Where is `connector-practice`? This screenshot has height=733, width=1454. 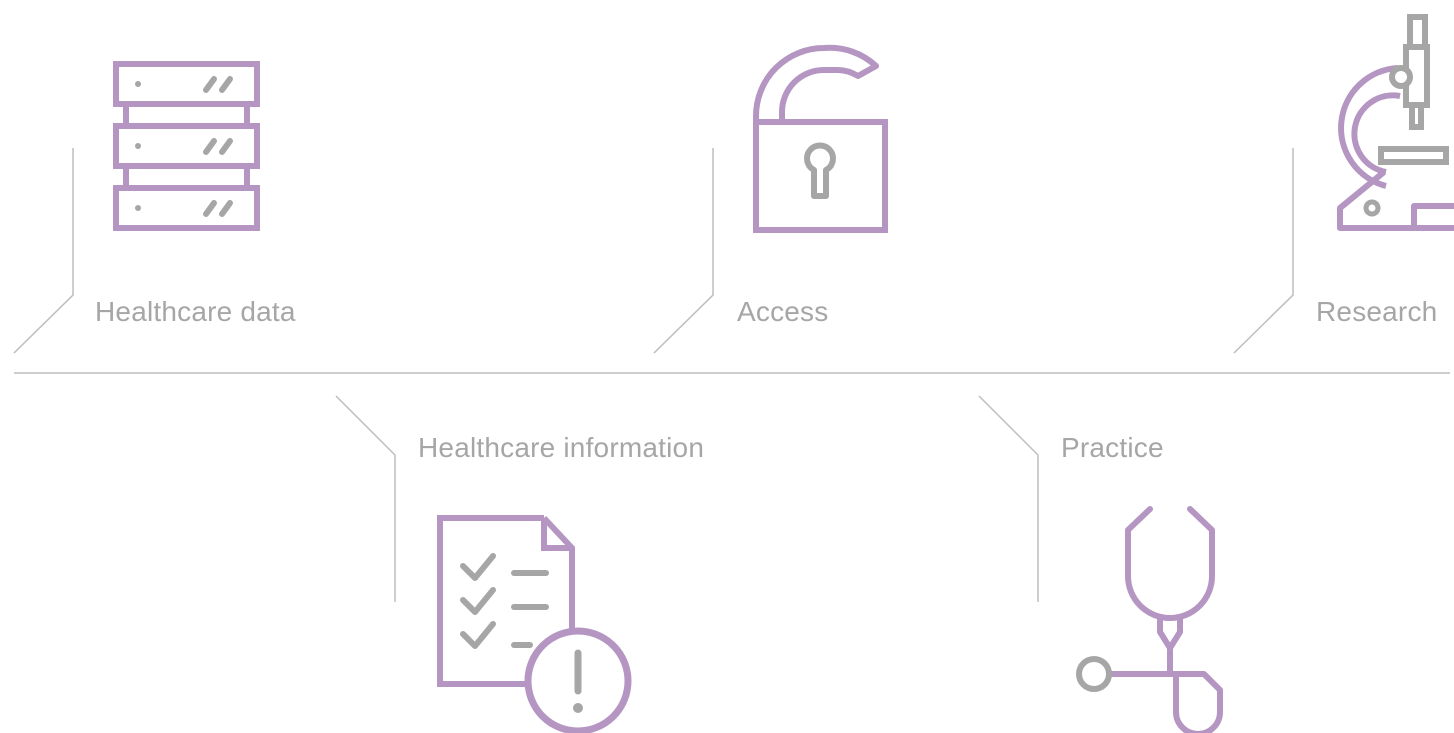
connector-practice is located at coordinates (1008, 498).